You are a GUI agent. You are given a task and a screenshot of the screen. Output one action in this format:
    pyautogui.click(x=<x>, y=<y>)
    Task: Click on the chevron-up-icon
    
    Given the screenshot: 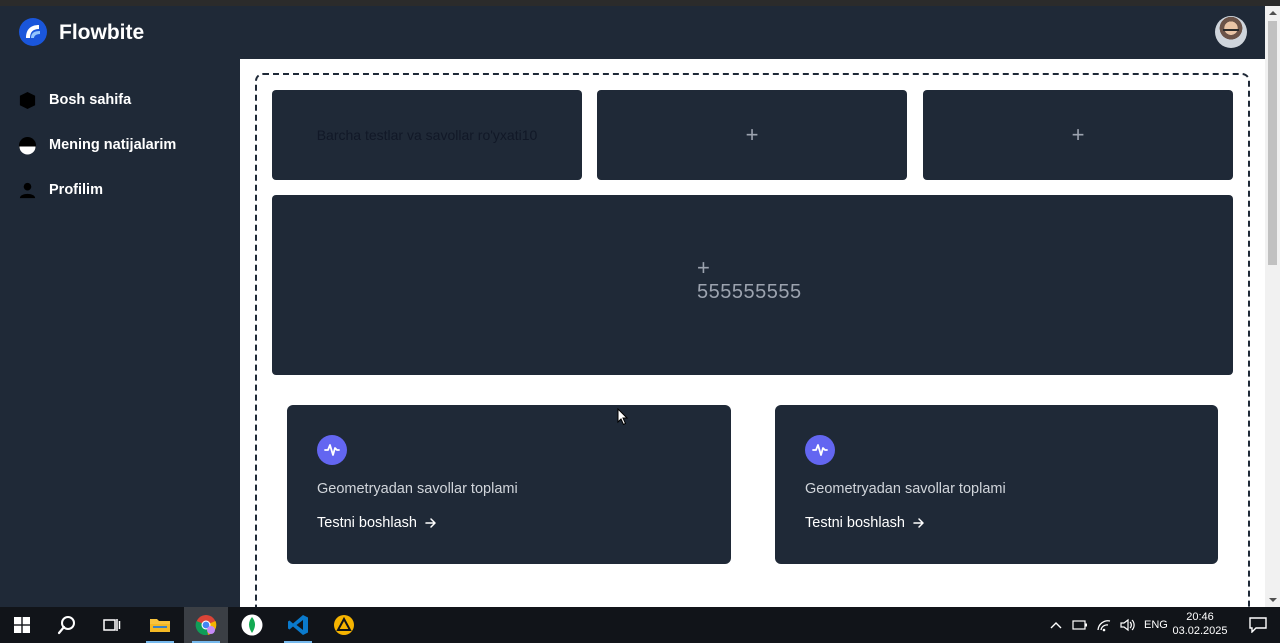 What is the action you would take?
    pyautogui.click(x=1056, y=625)
    